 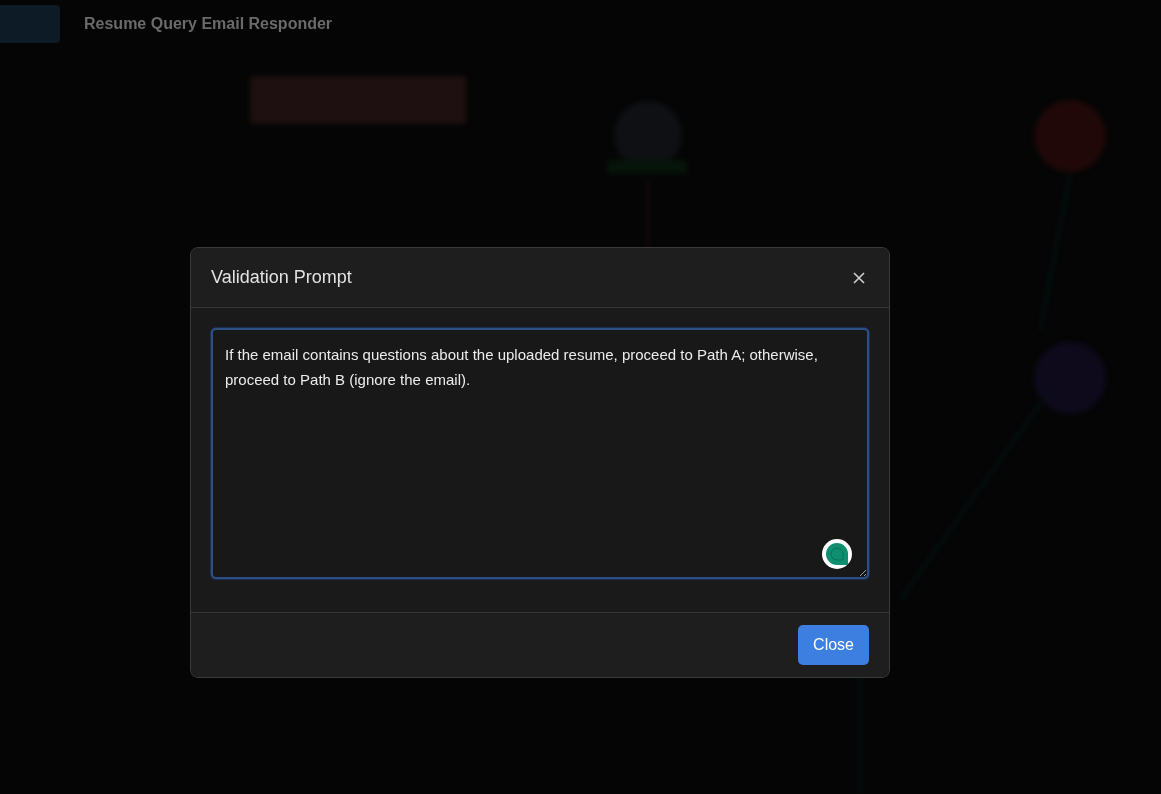 I want to click on workflow-title: Resume Query Email Responder, so click(x=208, y=24).